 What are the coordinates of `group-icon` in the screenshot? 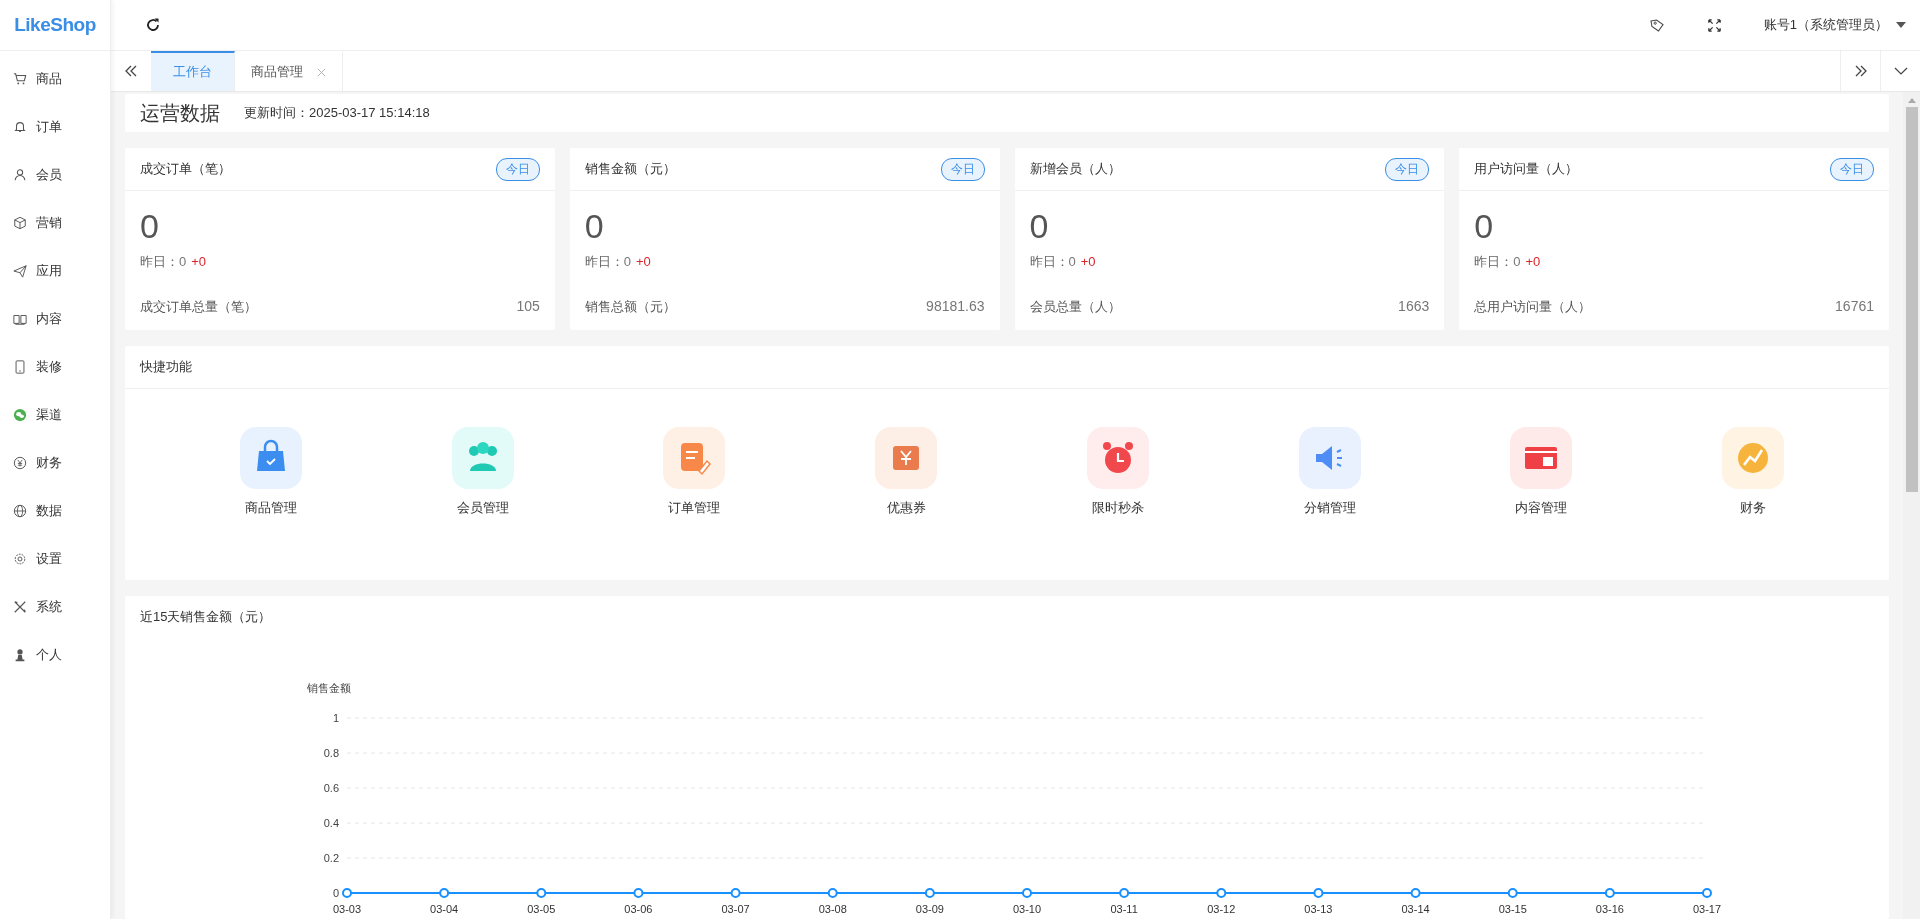 It's located at (482, 458).